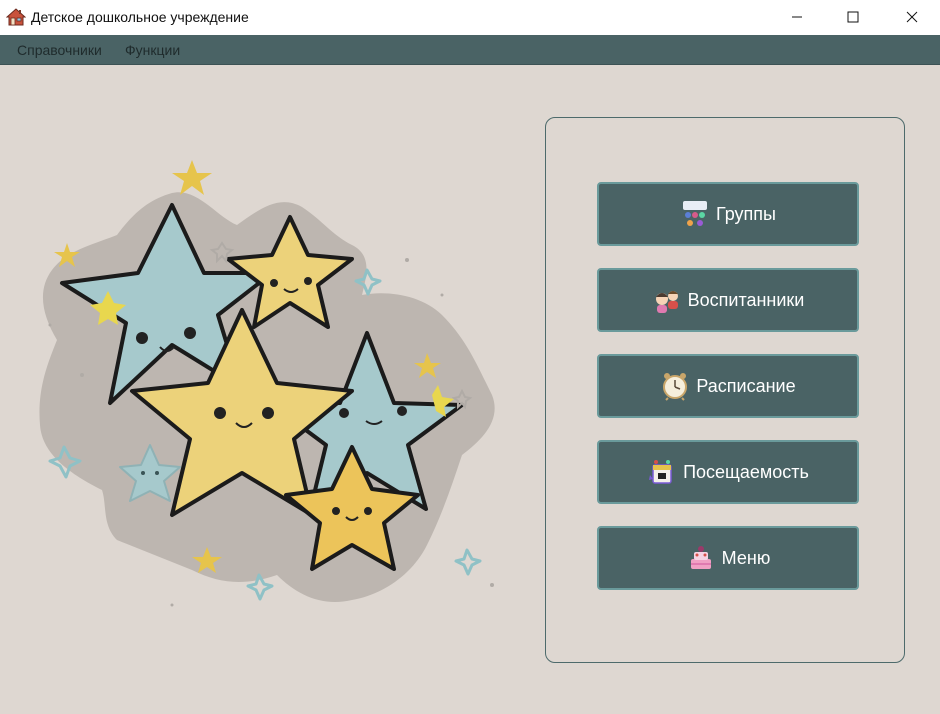 The image size is (940, 714). I want to click on groups-button: Группы, so click(728, 214).